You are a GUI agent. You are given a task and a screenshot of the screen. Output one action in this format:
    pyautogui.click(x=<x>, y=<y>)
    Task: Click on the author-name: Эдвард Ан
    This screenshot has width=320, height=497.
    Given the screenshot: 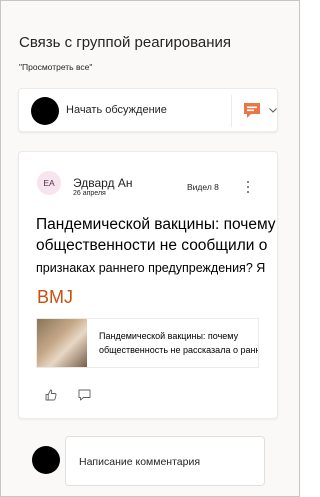 What is the action you would take?
    pyautogui.click(x=103, y=183)
    